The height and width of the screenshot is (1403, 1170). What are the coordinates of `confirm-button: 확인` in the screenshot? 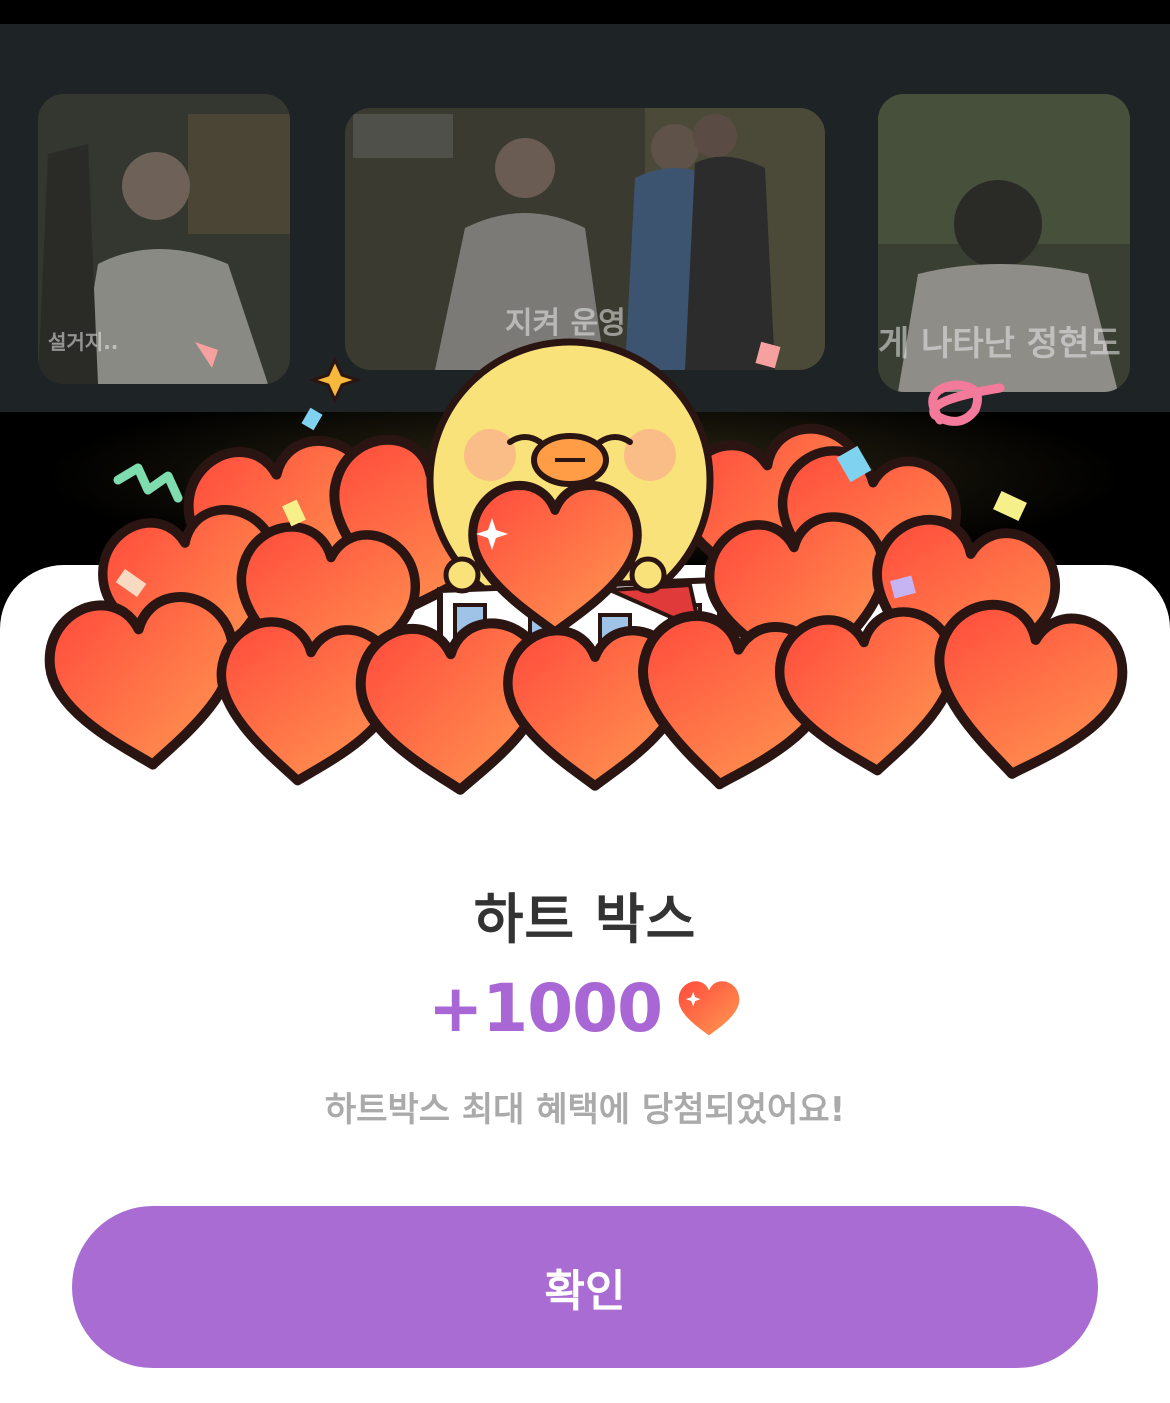 It's located at (585, 1287).